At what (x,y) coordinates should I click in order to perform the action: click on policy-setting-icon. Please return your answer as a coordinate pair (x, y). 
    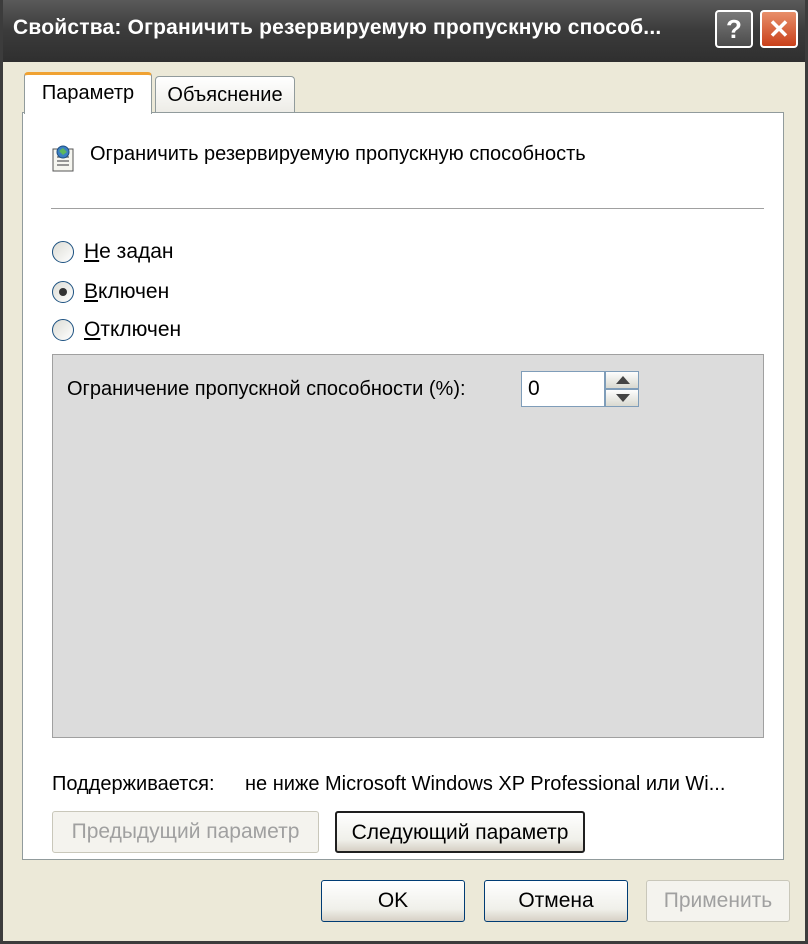
    Looking at the image, I should click on (63, 158).